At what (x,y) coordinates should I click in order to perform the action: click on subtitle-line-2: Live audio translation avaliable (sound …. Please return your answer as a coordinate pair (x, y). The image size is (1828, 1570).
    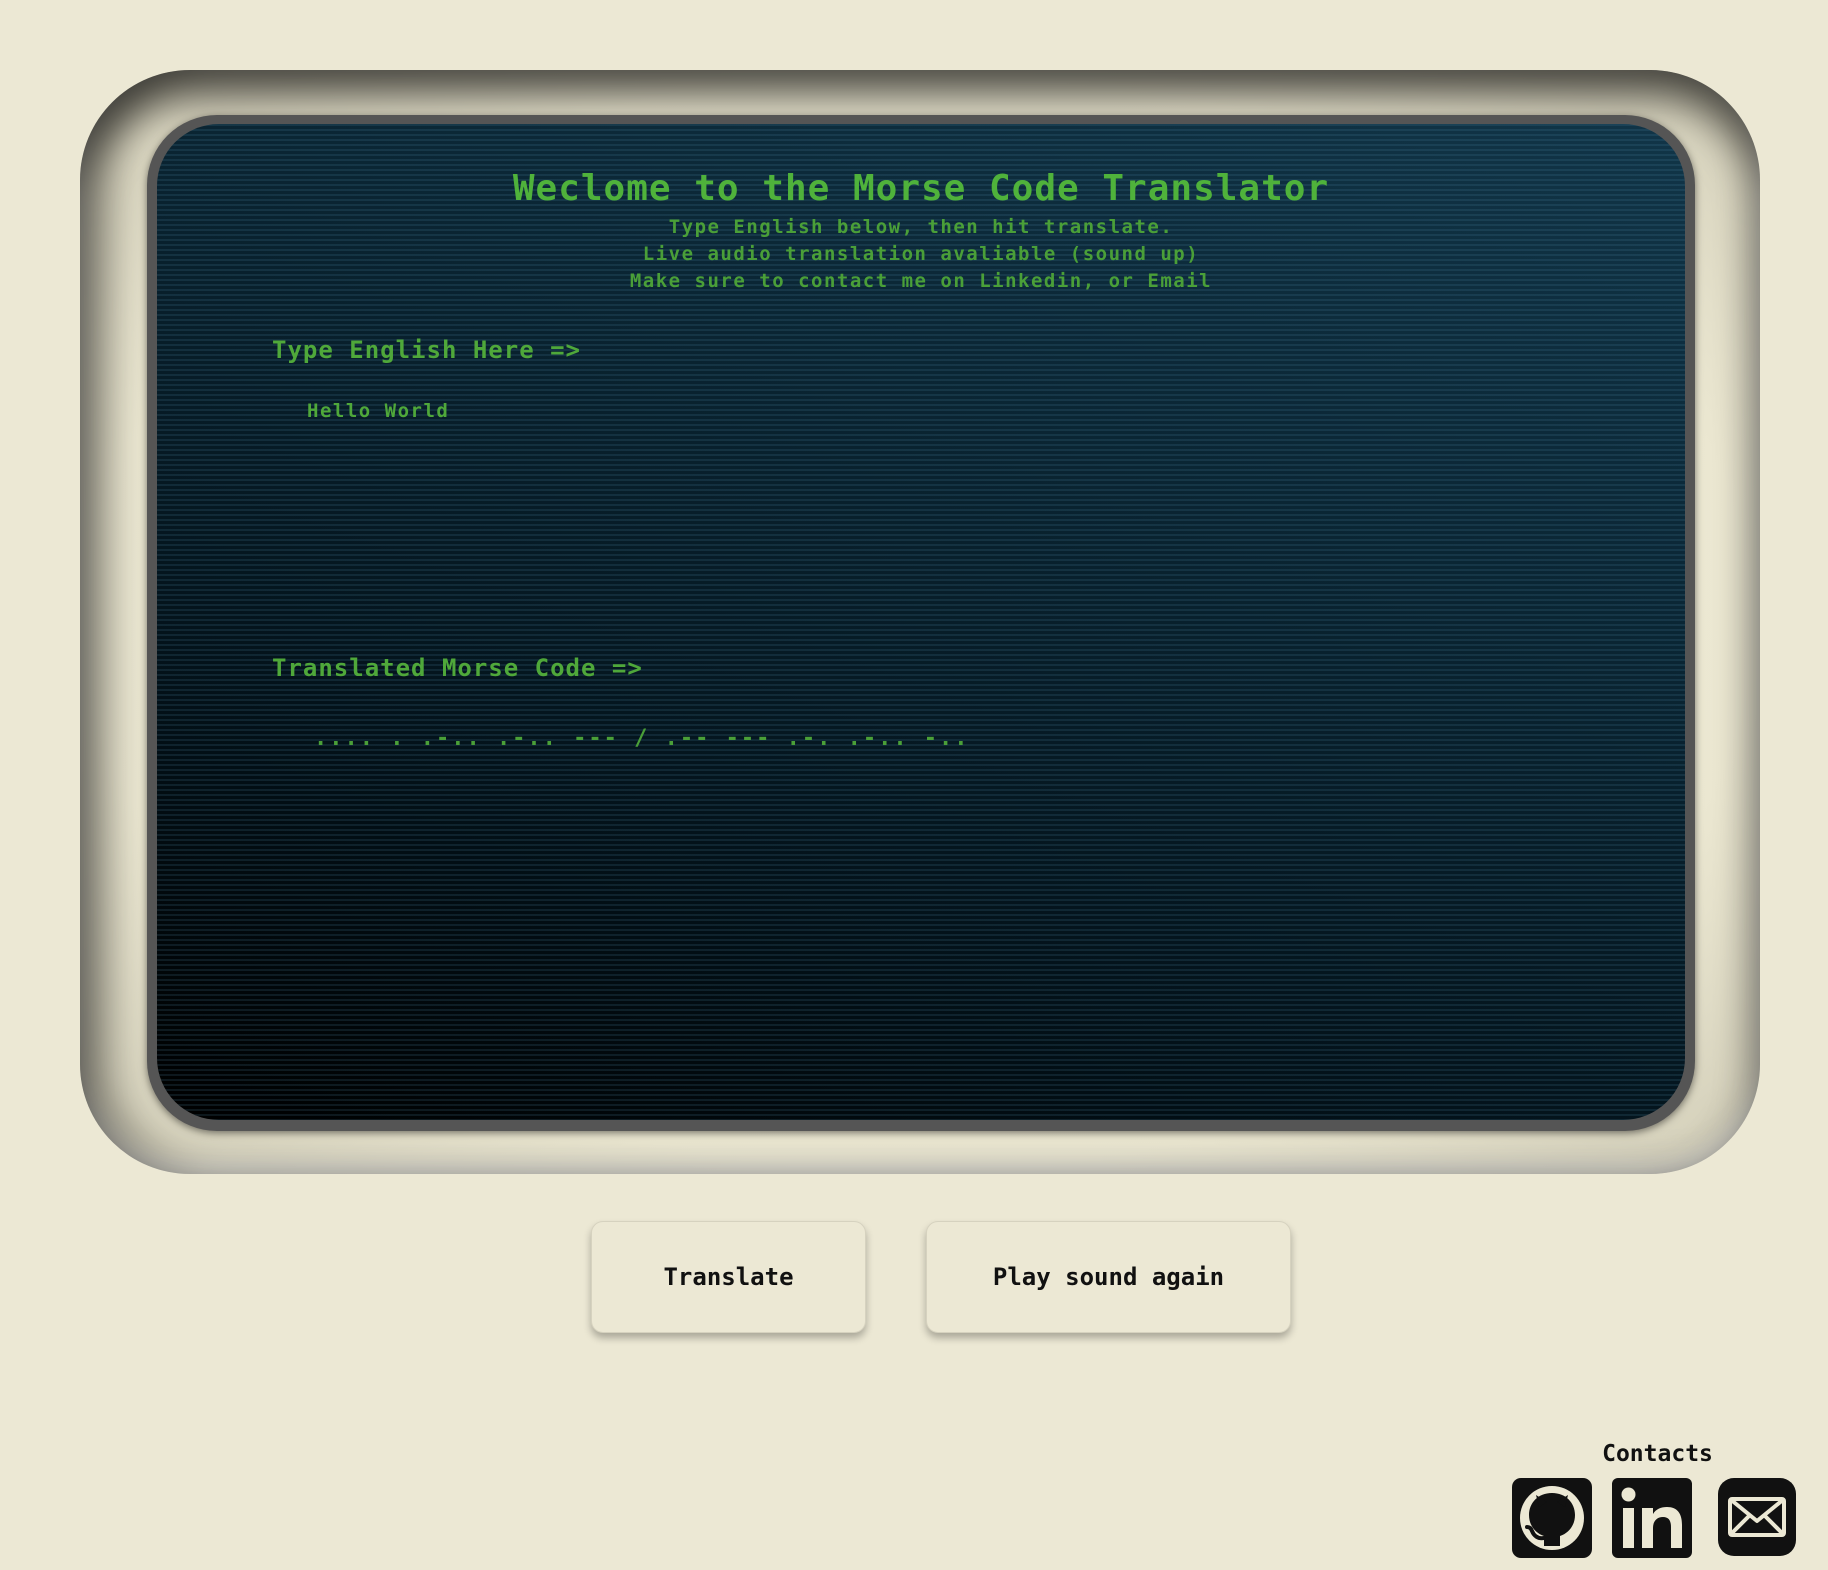
    Looking at the image, I should click on (921, 254).